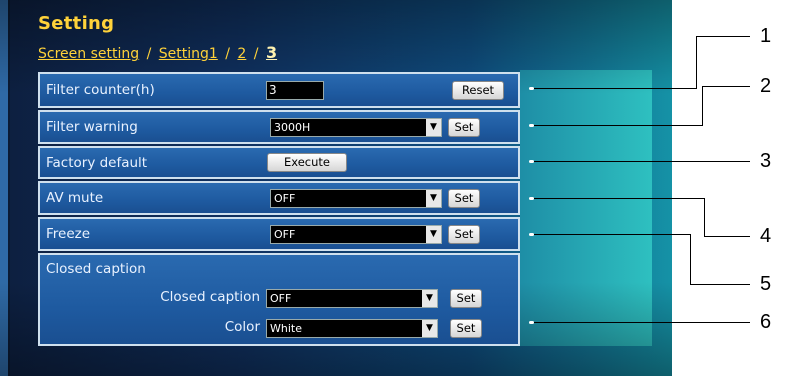  What do you see at coordinates (68, 234) in the screenshot?
I see `freeze-label: Freeze` at bounding box center [68, 234].